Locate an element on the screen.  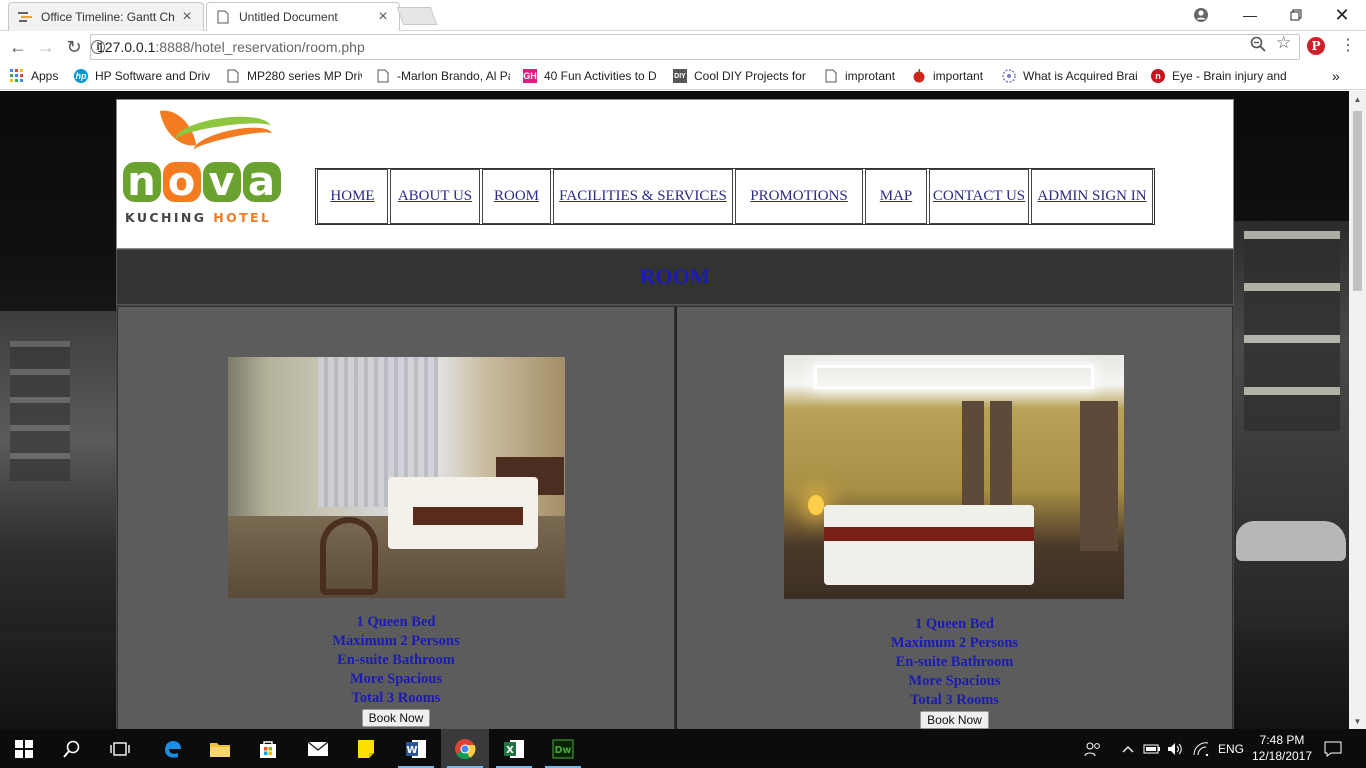
close-window-button: ✕ is located at coordinates (1342, 15).